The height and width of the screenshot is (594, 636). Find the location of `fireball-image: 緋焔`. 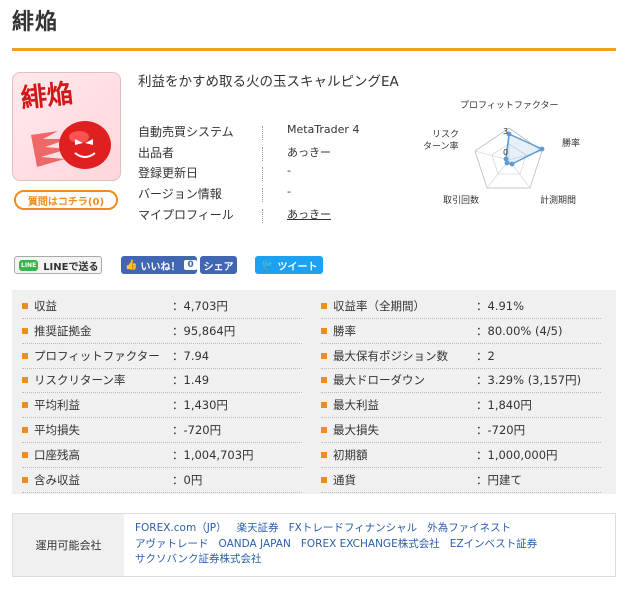

fireball-image: 緋焔 is located at coordinates (65, 123).